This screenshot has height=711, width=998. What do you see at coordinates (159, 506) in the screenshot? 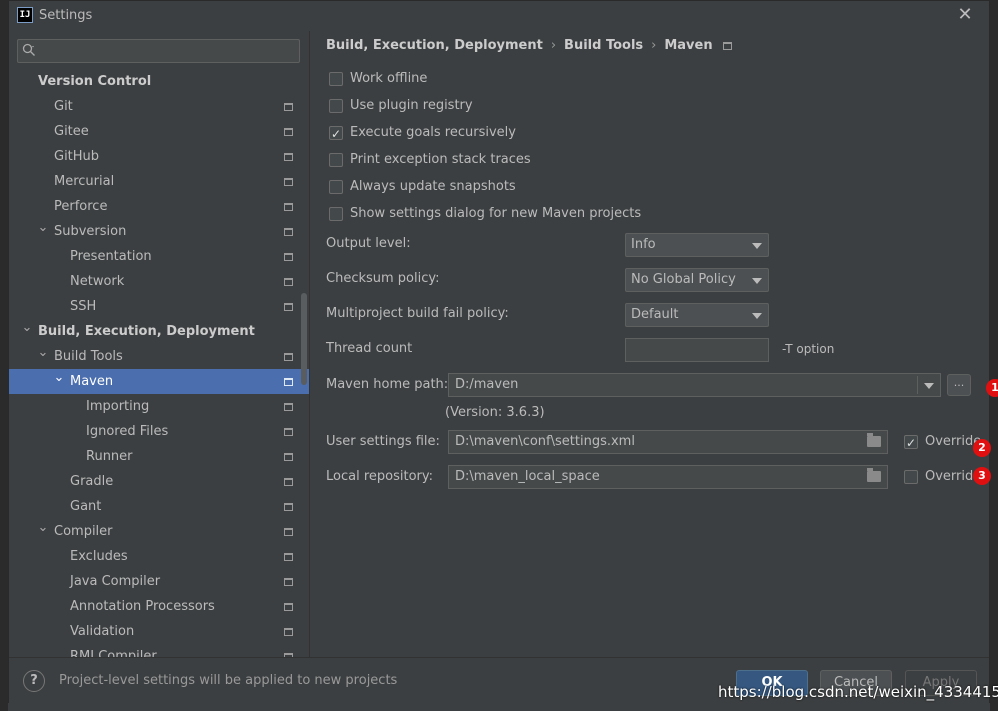
I see `sidebar-item-gant: Gant` at bounding box center [159, 506].